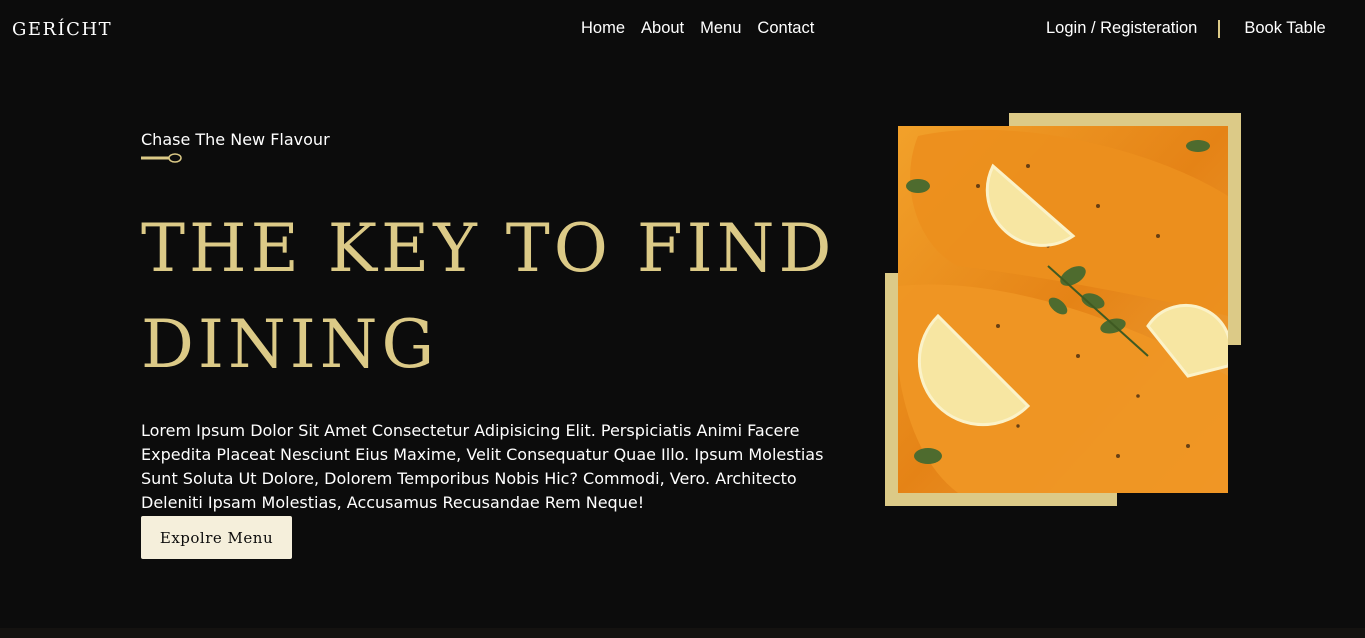  Describe the element at coordinates (720, 28) in the screenshot. I see `nav-link-menu: Menu` at that location.